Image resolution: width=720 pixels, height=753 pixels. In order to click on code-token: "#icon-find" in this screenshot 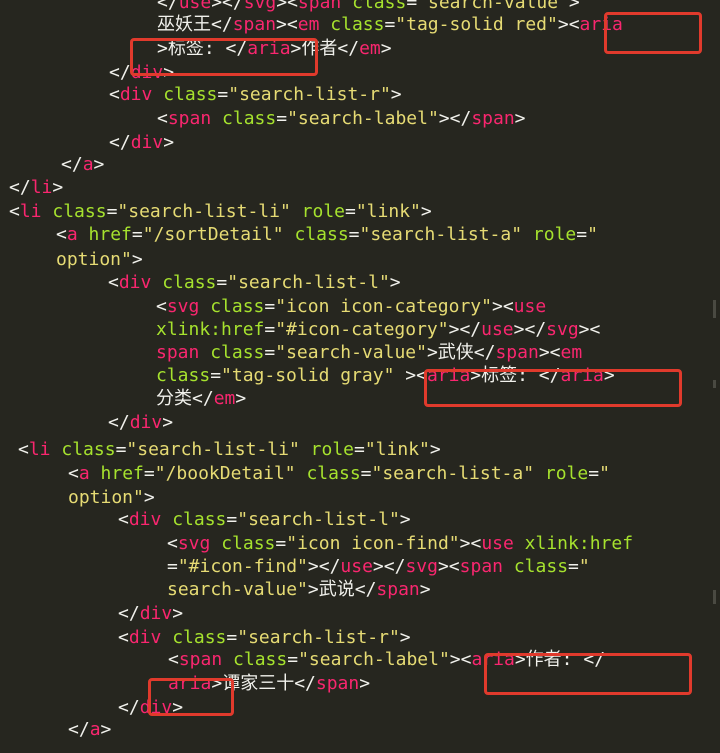, I will do `click(242, 566)`.